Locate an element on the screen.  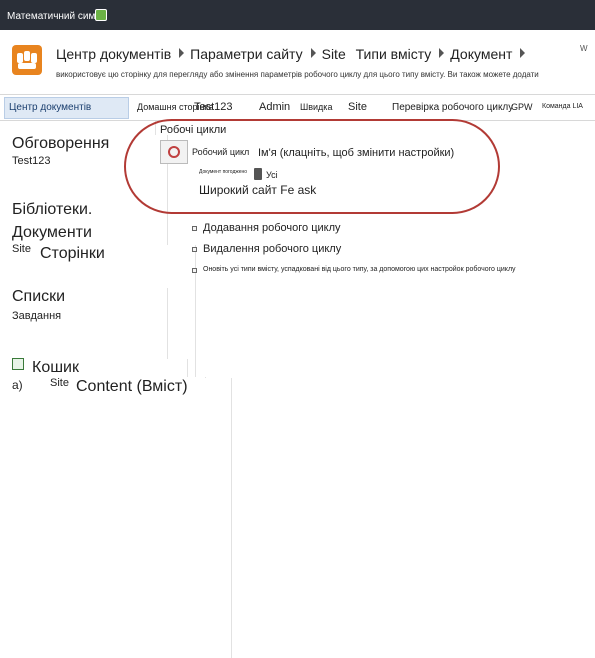
nav-item-test123: Test123 is located at coordinates (213, 107).